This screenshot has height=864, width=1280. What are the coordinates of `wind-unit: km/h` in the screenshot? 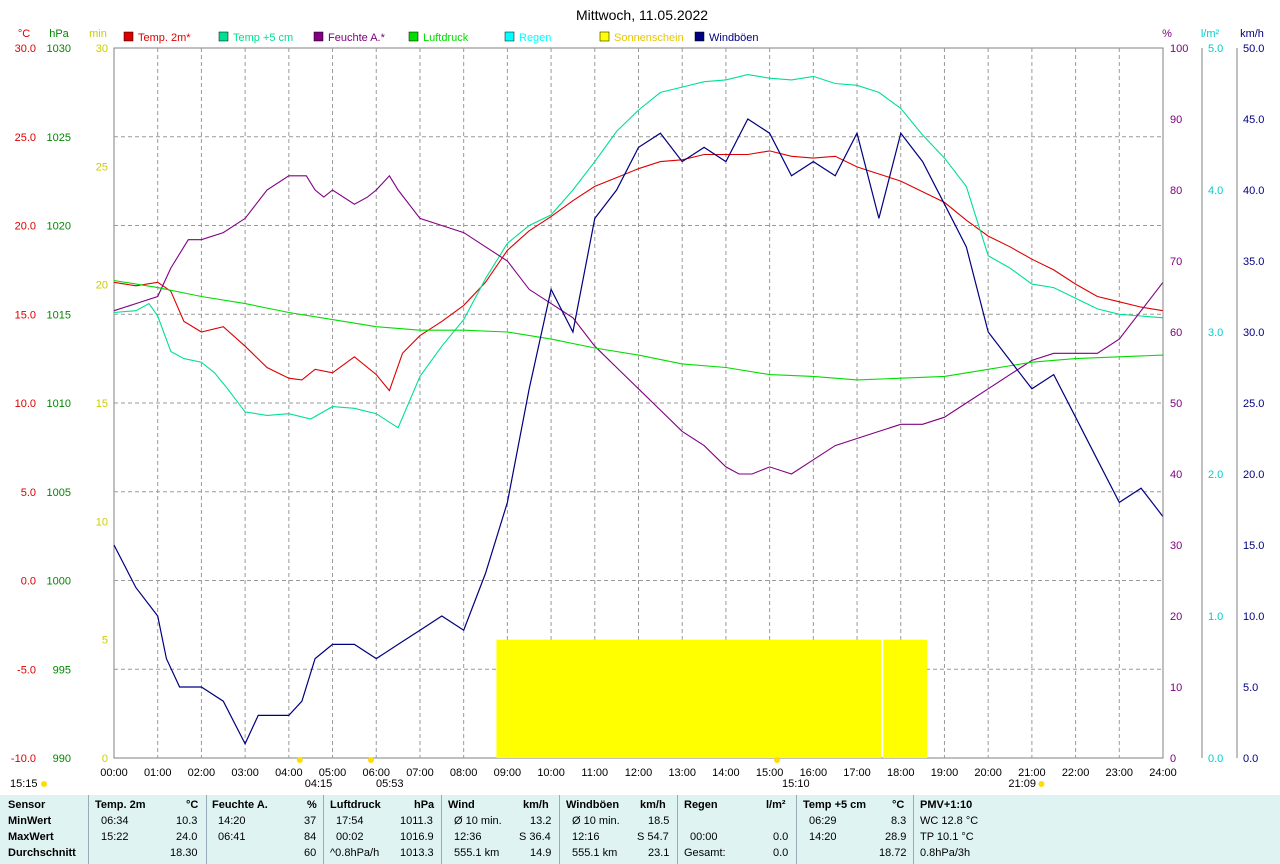 It's located at (536, 805).